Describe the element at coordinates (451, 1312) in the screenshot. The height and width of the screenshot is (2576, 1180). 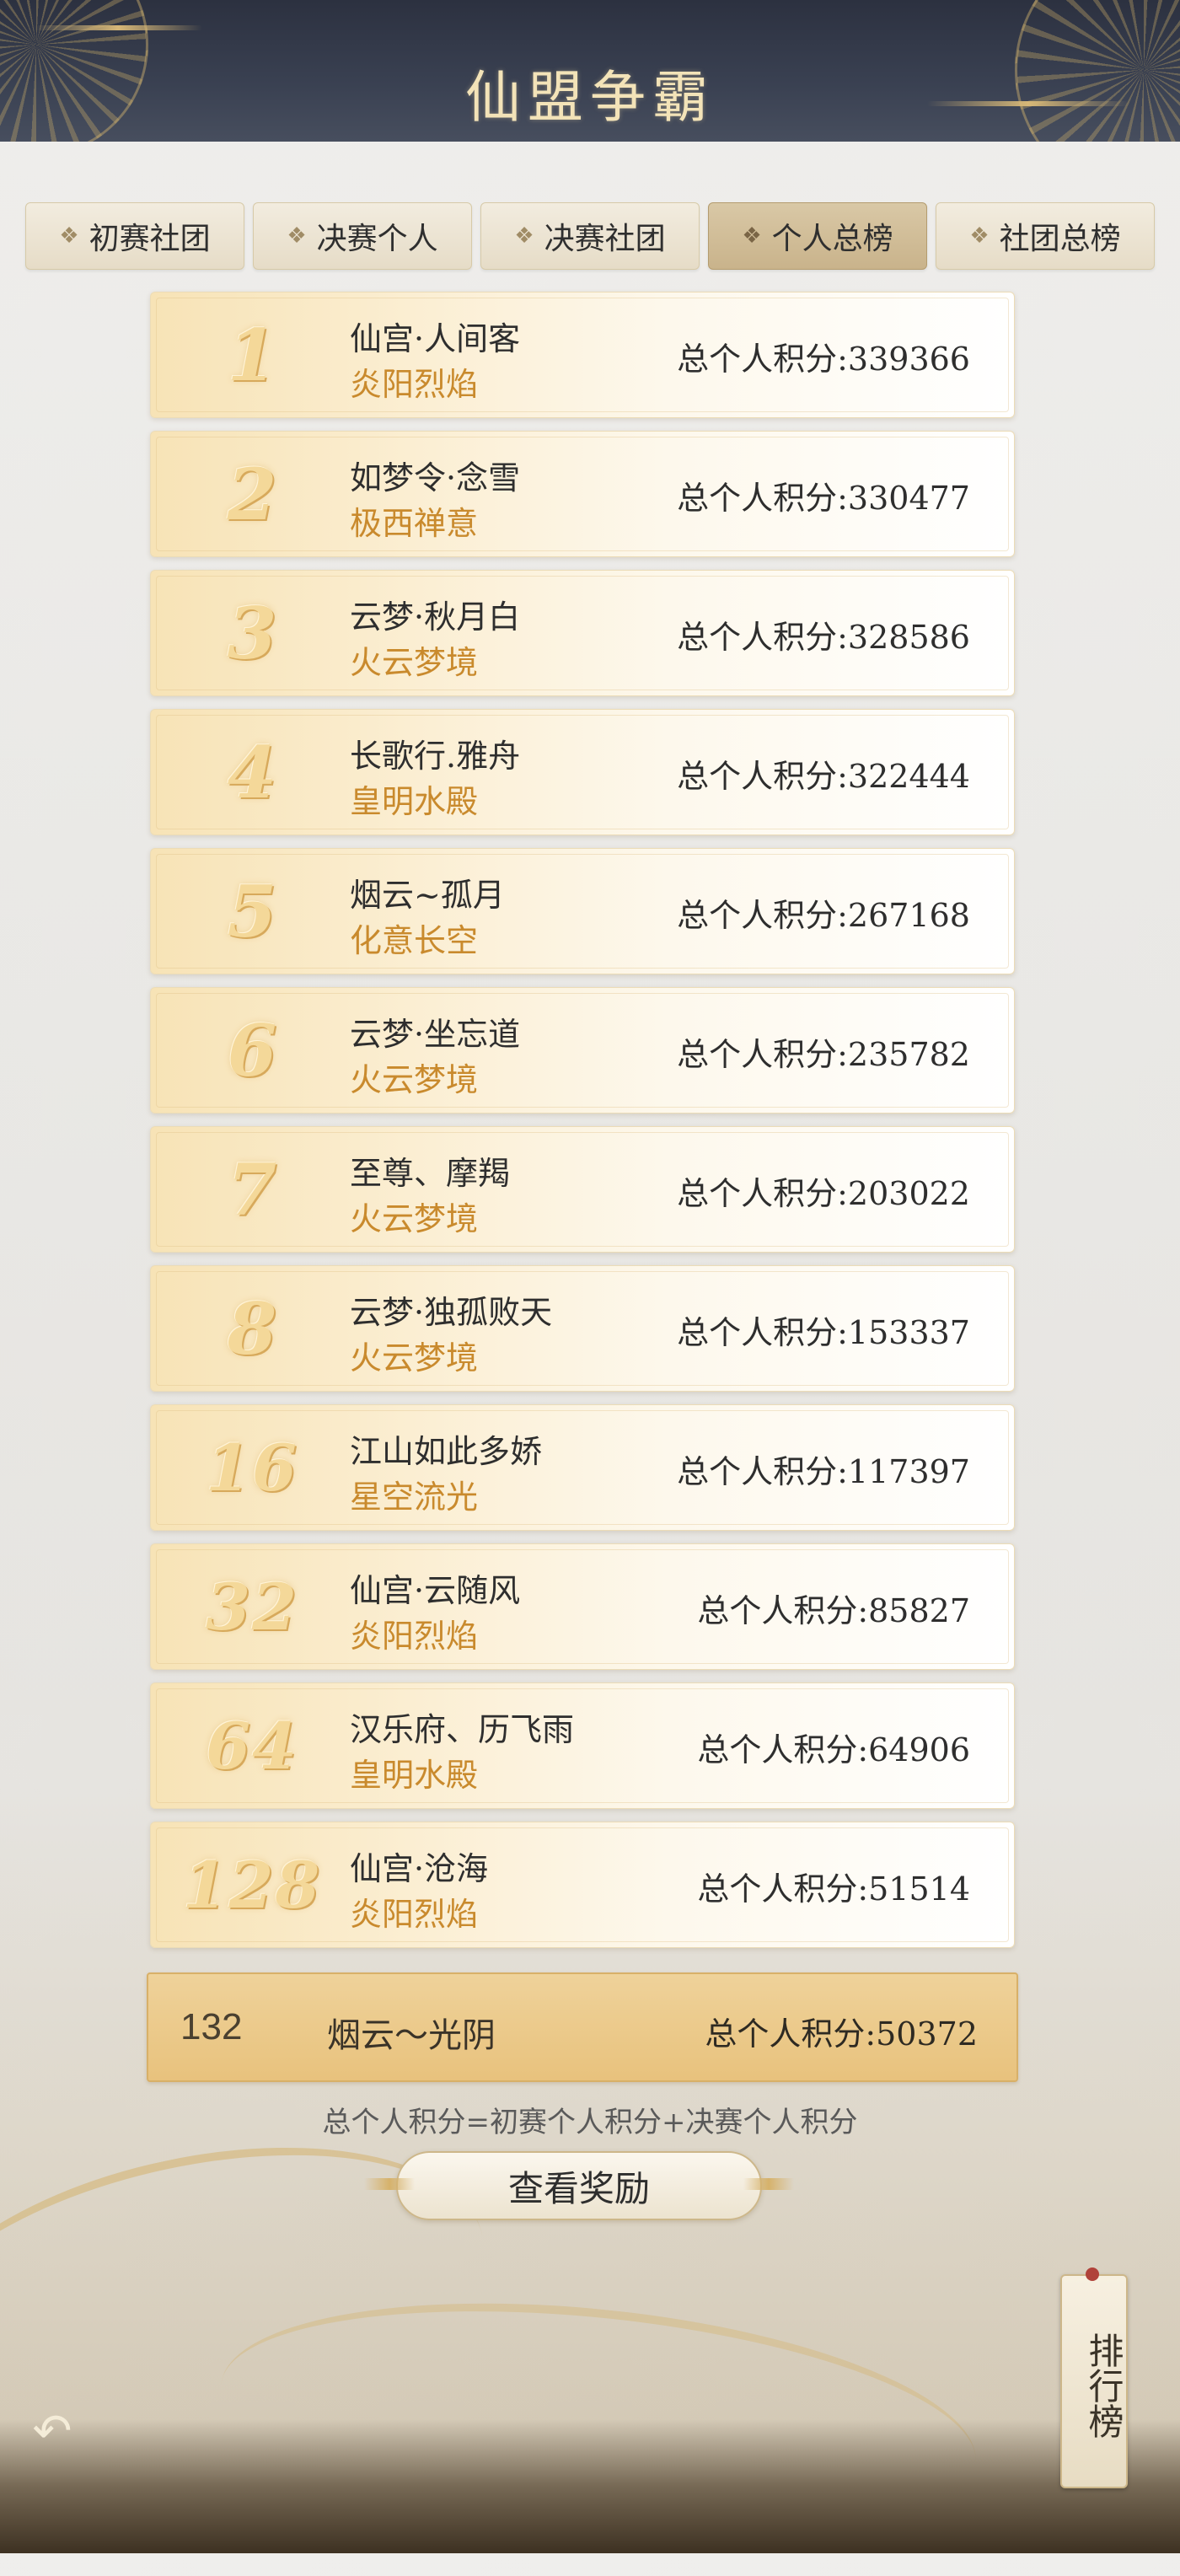
I see `player-name: 云梦·独孤败天` at that location.